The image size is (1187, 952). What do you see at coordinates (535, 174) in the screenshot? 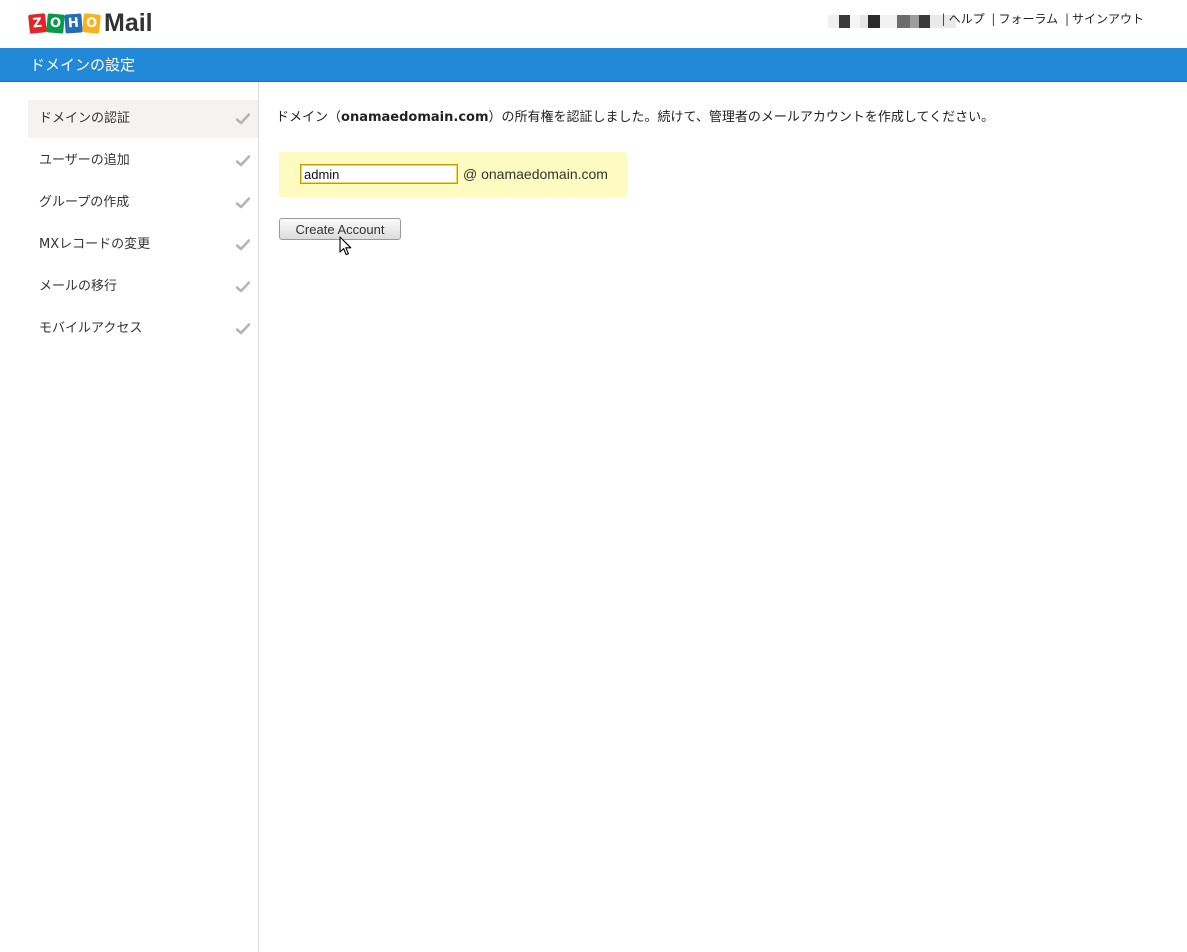
I see `domain-suffix-label: @ onamaedomain.com` at bounding box center [535, 174].